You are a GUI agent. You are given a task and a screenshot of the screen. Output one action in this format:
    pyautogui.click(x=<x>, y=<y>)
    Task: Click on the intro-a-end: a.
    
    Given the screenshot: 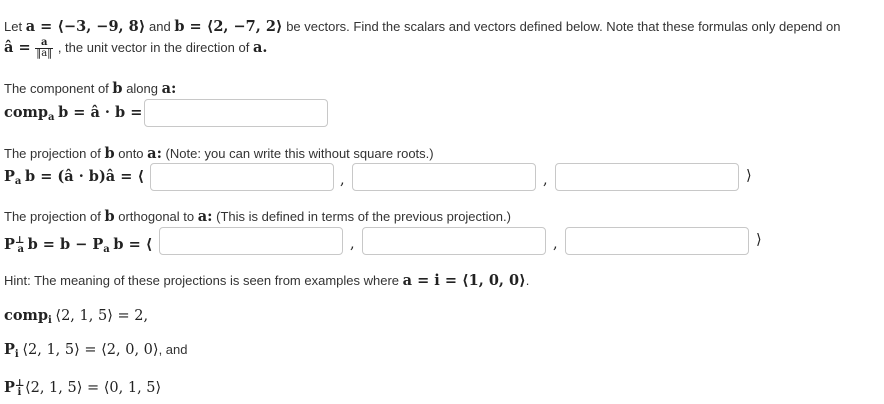 What is the action you would take?
    pyautogui.click(x=260, y=47)
    